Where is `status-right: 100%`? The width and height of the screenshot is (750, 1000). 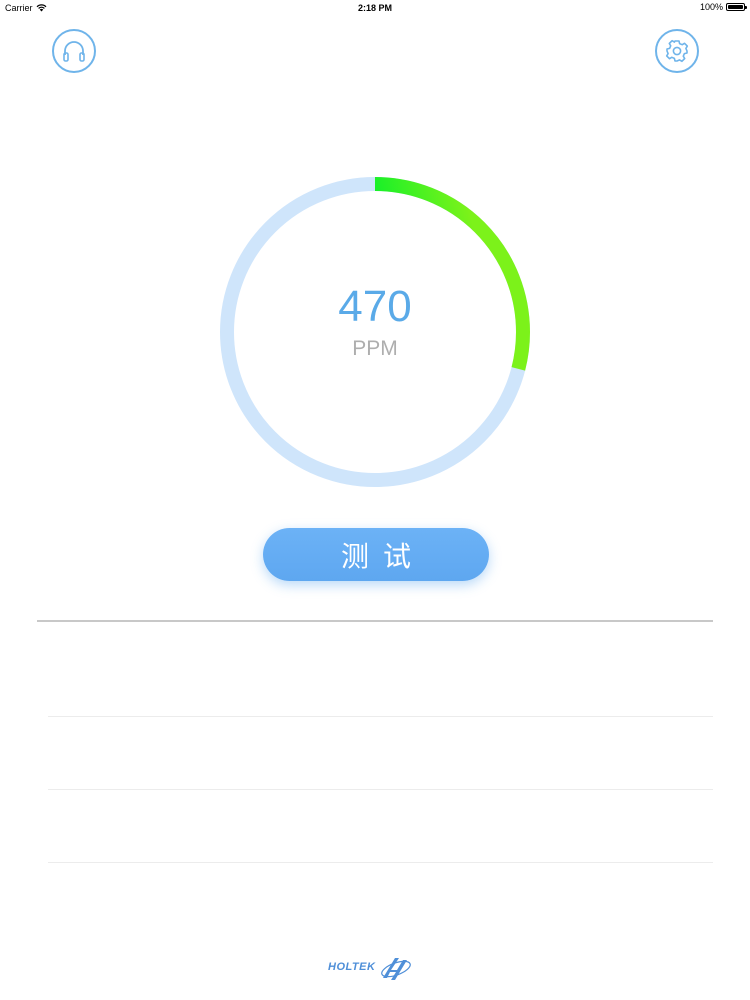
status-right: 100% is located at coordinates (723, 7).